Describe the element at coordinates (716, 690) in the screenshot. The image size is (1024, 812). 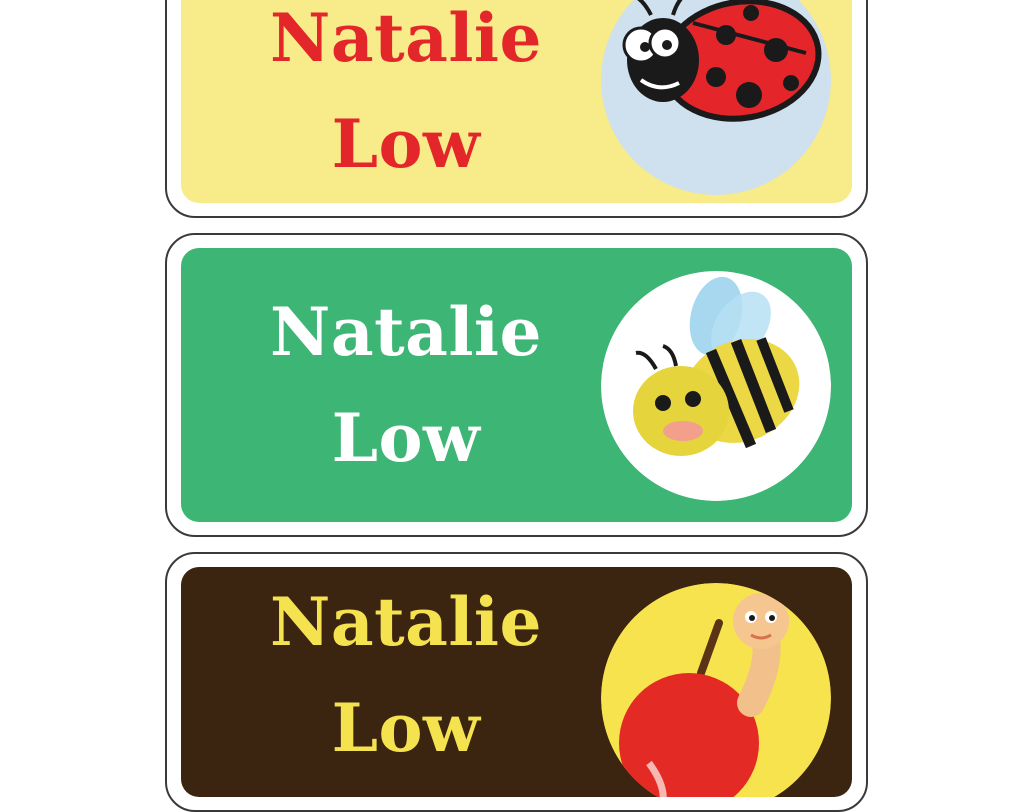
I see `apple-worm-icon` at that location.